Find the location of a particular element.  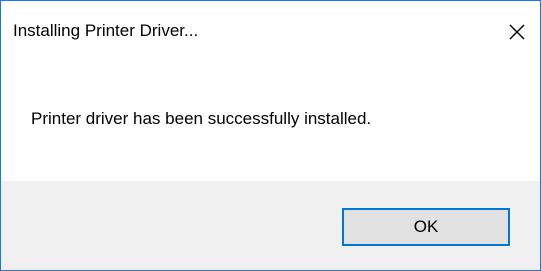

focus-ring is located at coordinates (426, 227).